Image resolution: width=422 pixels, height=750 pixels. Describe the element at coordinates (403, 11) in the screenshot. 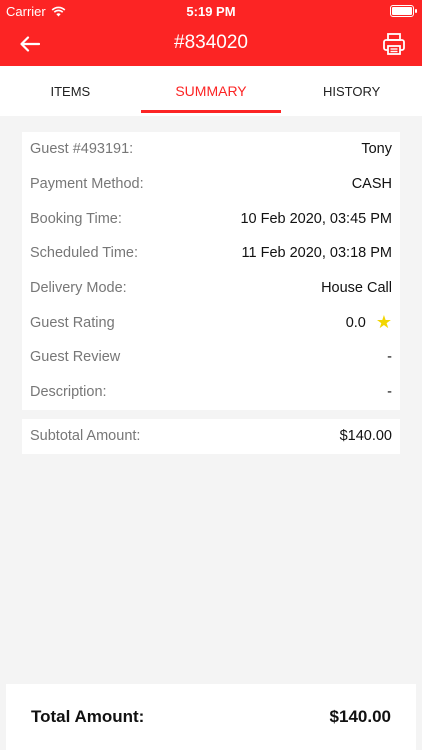

I see `battery-icon` at that location.